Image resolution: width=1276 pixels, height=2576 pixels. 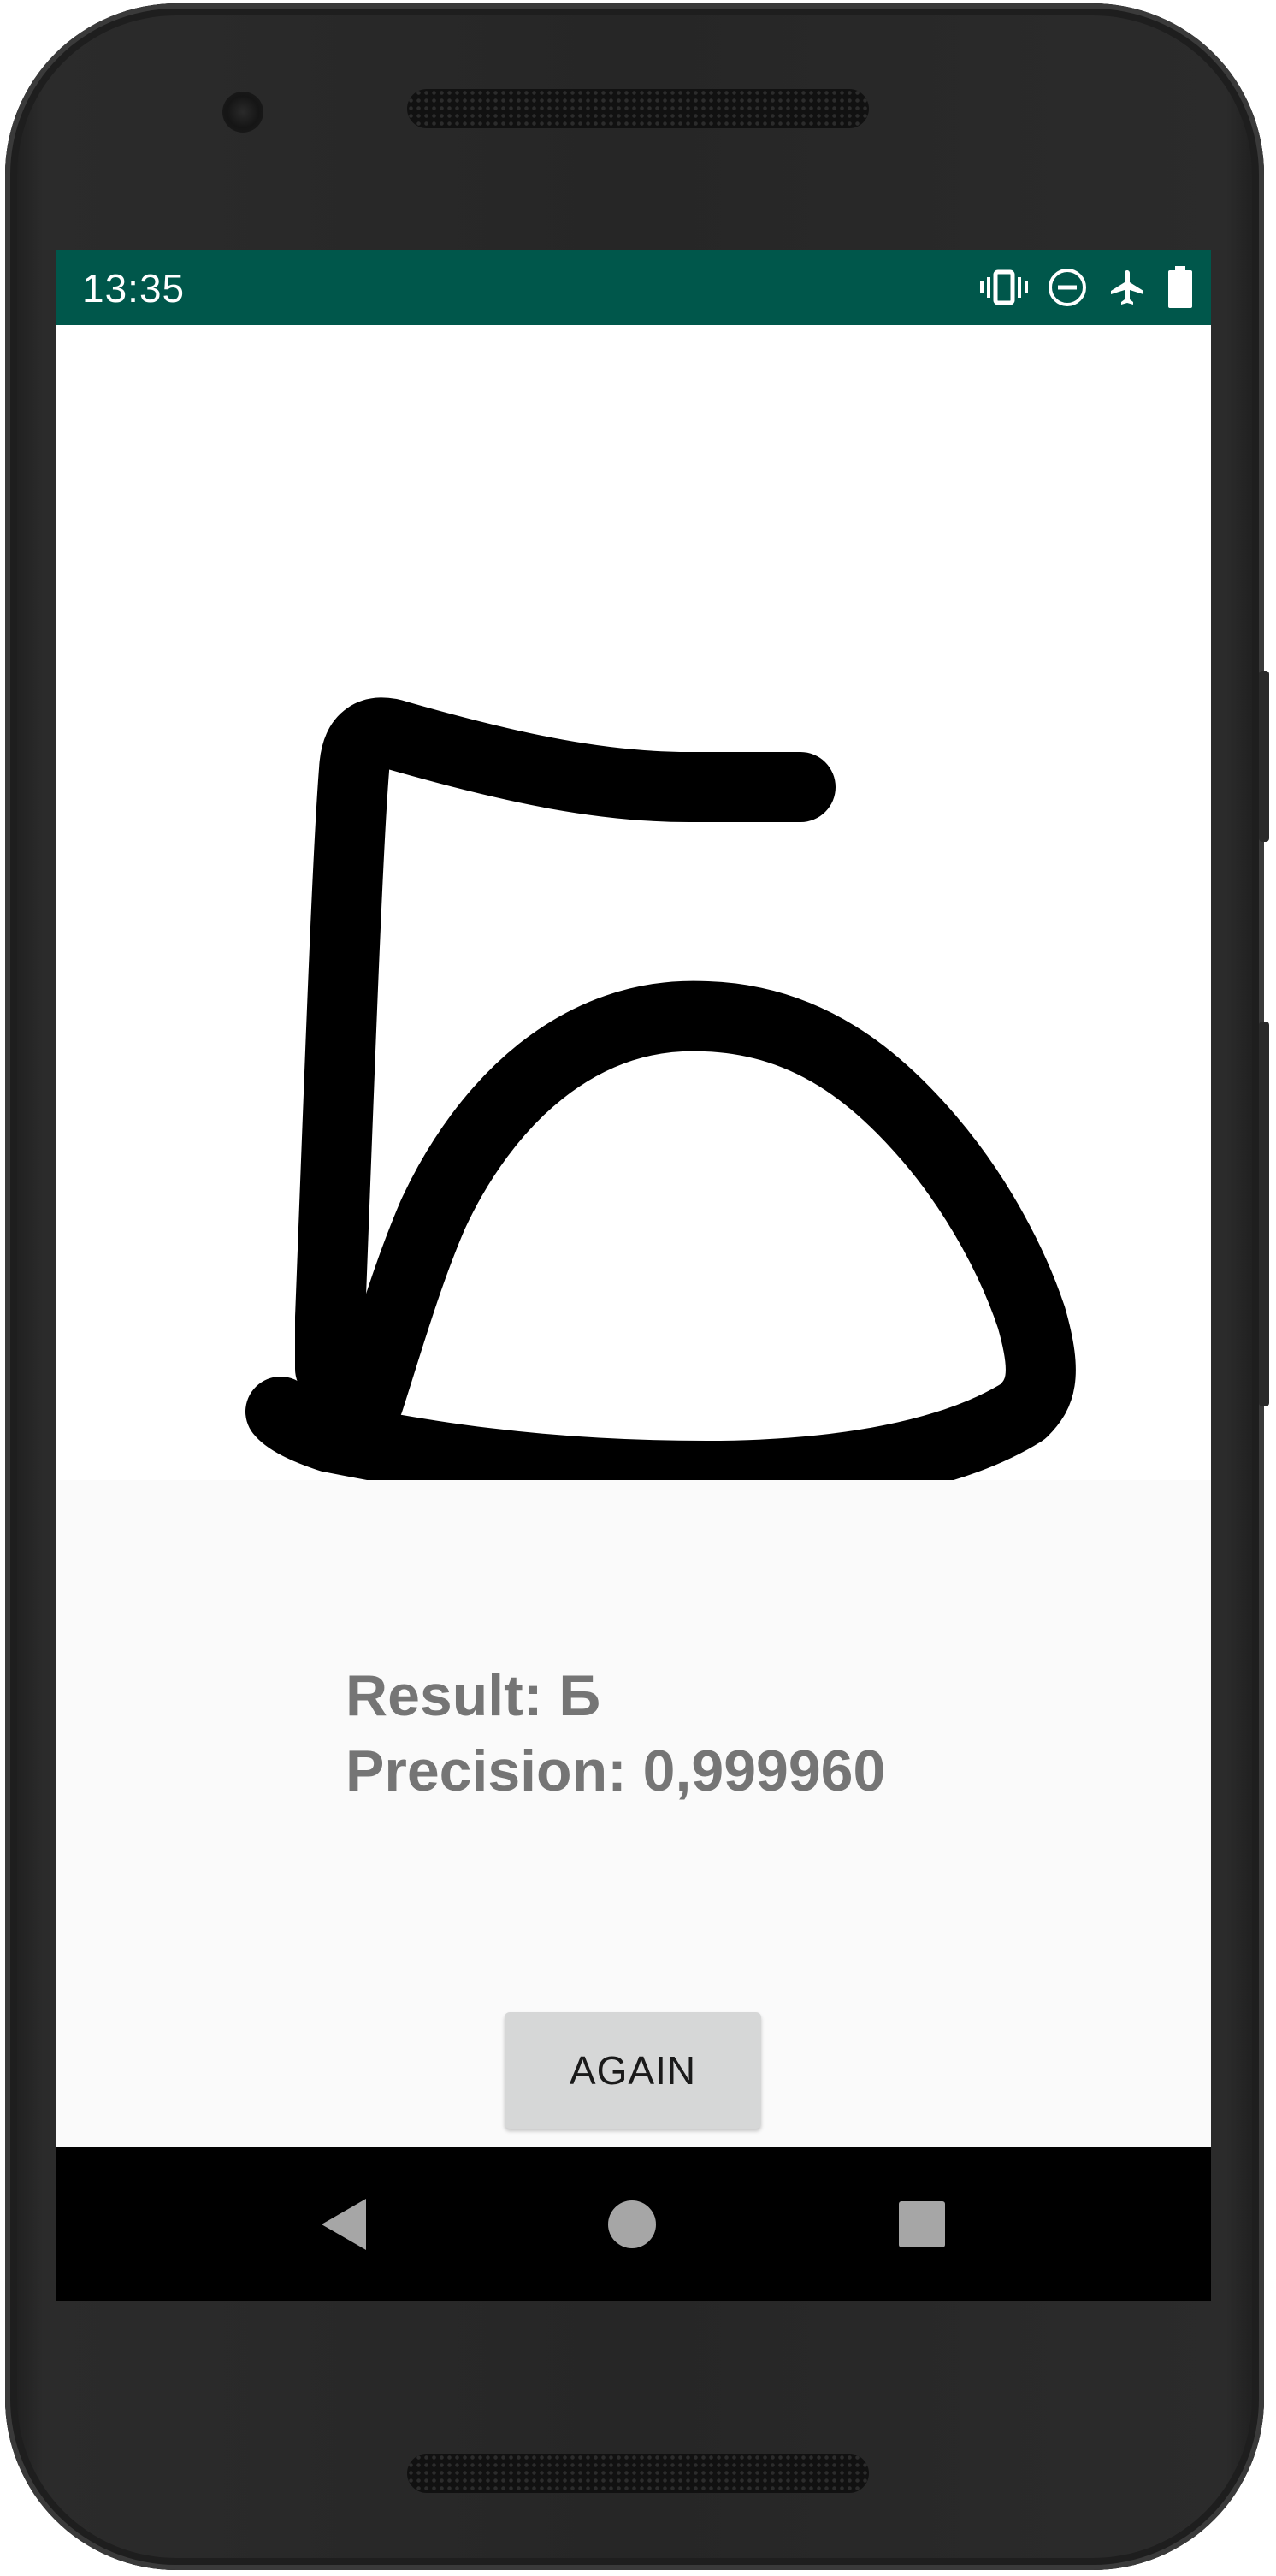 I want to click on status-icons, so click(x=1087, y=287).